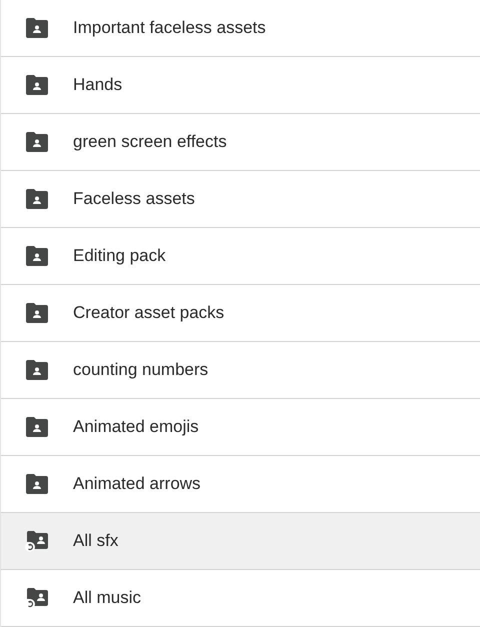 The width and height of the screenshot is (480, 627). Describe the element at coordinates (137, 484) in the screenshot. I see `folder-name: Animated arrows` at that location.